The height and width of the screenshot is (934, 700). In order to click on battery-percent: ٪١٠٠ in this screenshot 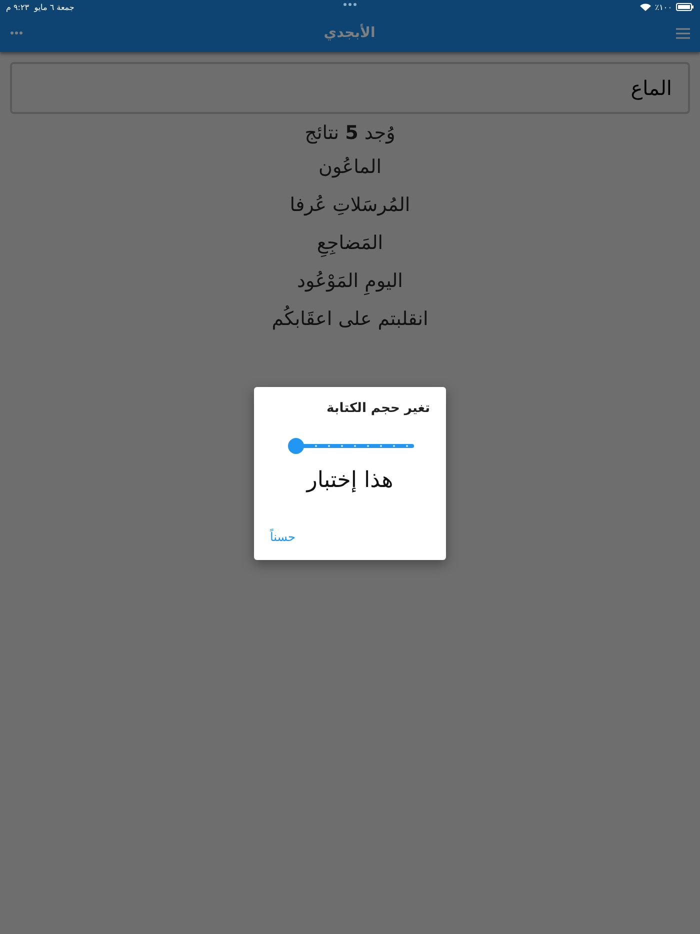, I will do `click(663, 7)`.